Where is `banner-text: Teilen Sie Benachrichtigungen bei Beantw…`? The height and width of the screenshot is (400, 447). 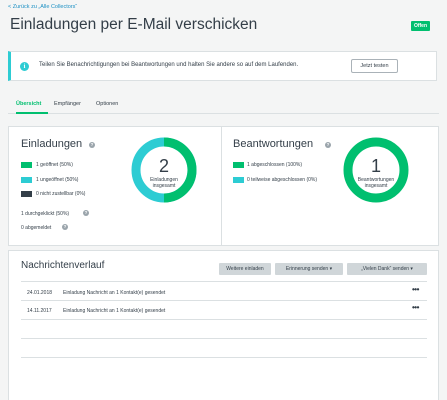 banner-text: Teilen Sie Benachrichtigungen bei Beantw… is located at coordinates (169, 65).